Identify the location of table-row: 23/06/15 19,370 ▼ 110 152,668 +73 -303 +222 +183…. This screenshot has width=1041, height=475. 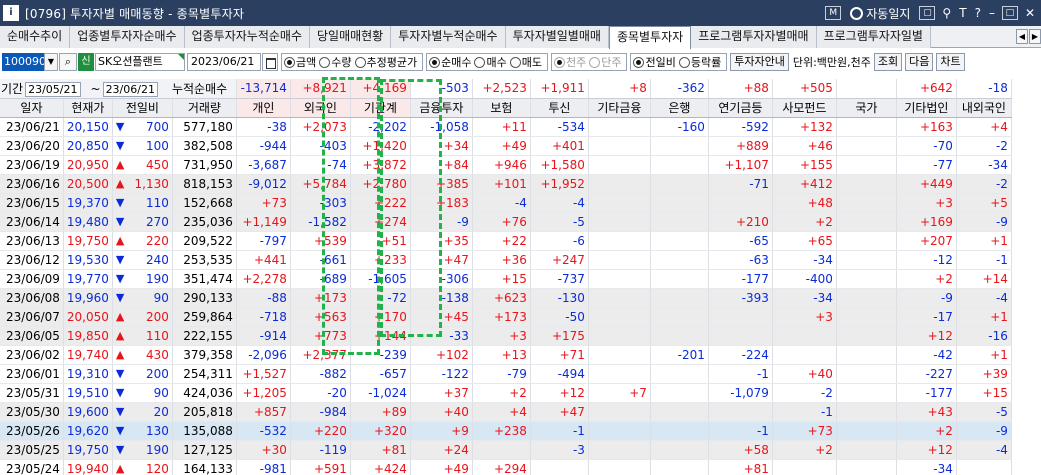
(506, 203).